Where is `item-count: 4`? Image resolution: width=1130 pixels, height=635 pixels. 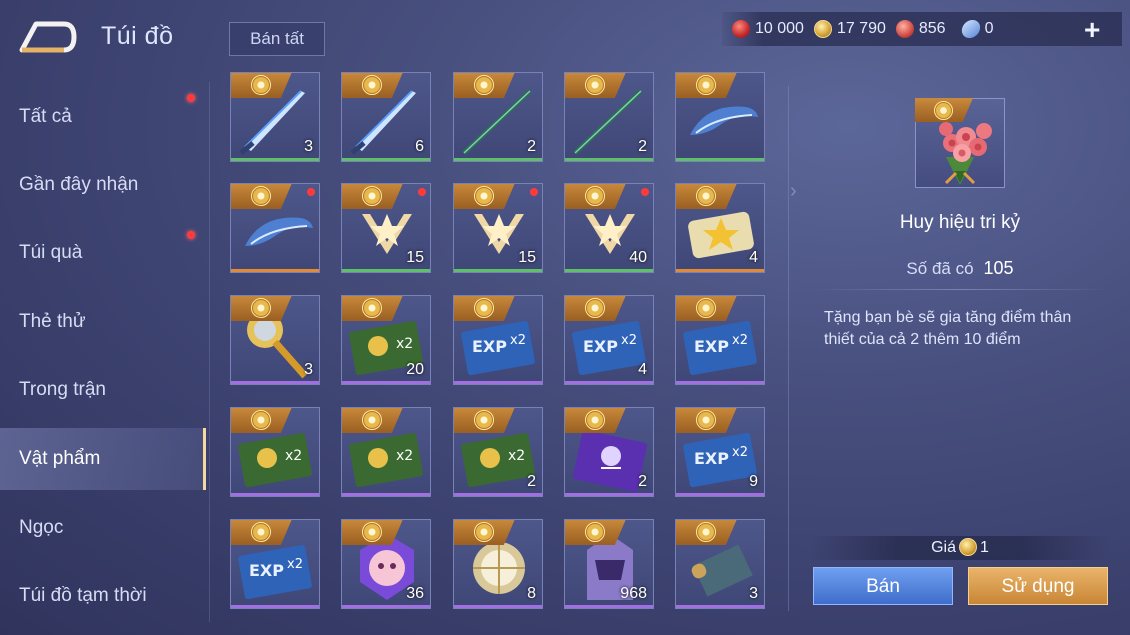
item-count: 4 is located at coordinates (753, 257).